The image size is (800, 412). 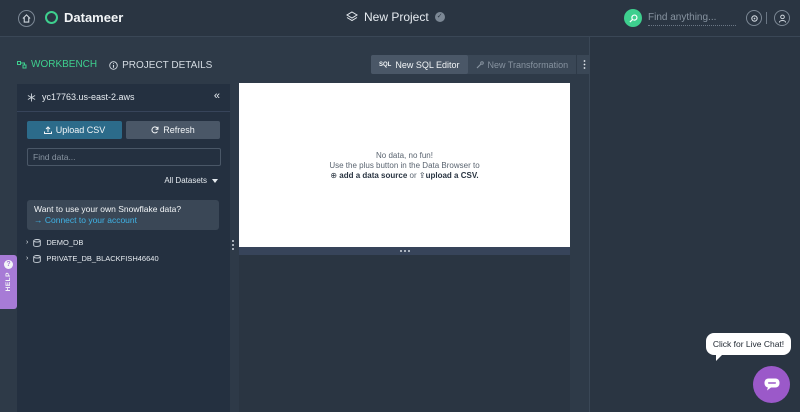 I want to click on home-button, so click(x=26, y=18).